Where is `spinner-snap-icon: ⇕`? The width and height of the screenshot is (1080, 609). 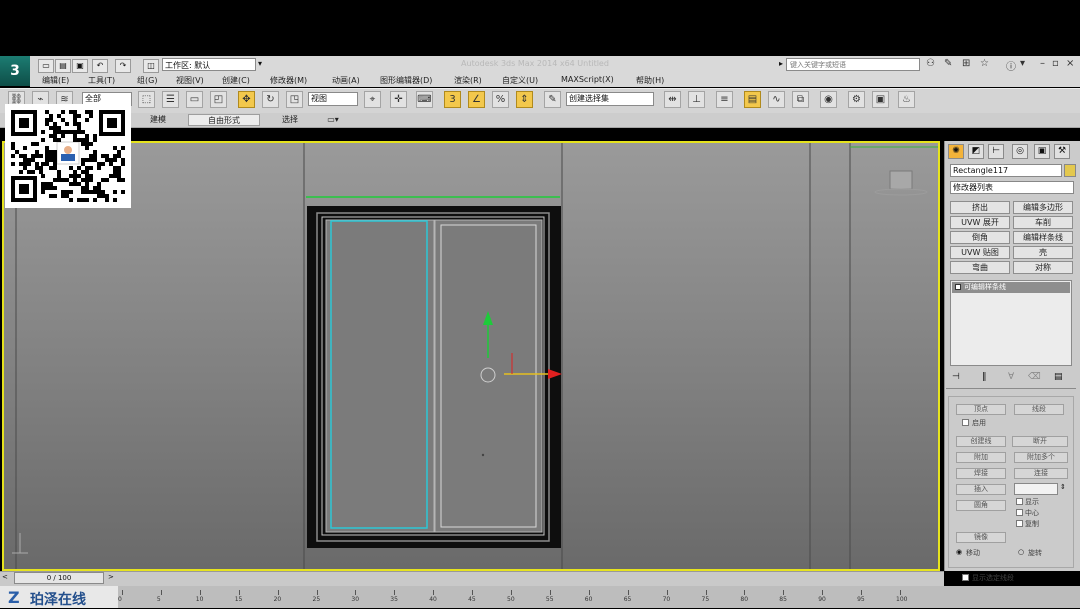
spinner-snap-icon: ⇕ is located at coordinates (524, 99).